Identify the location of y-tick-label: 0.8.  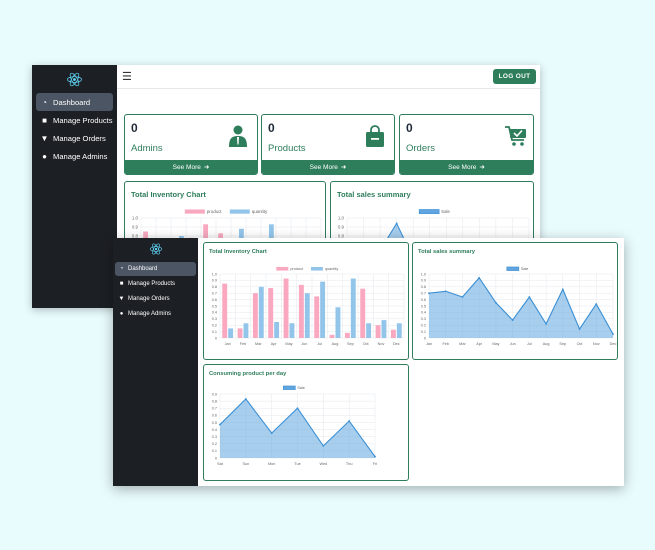
(423, 287).